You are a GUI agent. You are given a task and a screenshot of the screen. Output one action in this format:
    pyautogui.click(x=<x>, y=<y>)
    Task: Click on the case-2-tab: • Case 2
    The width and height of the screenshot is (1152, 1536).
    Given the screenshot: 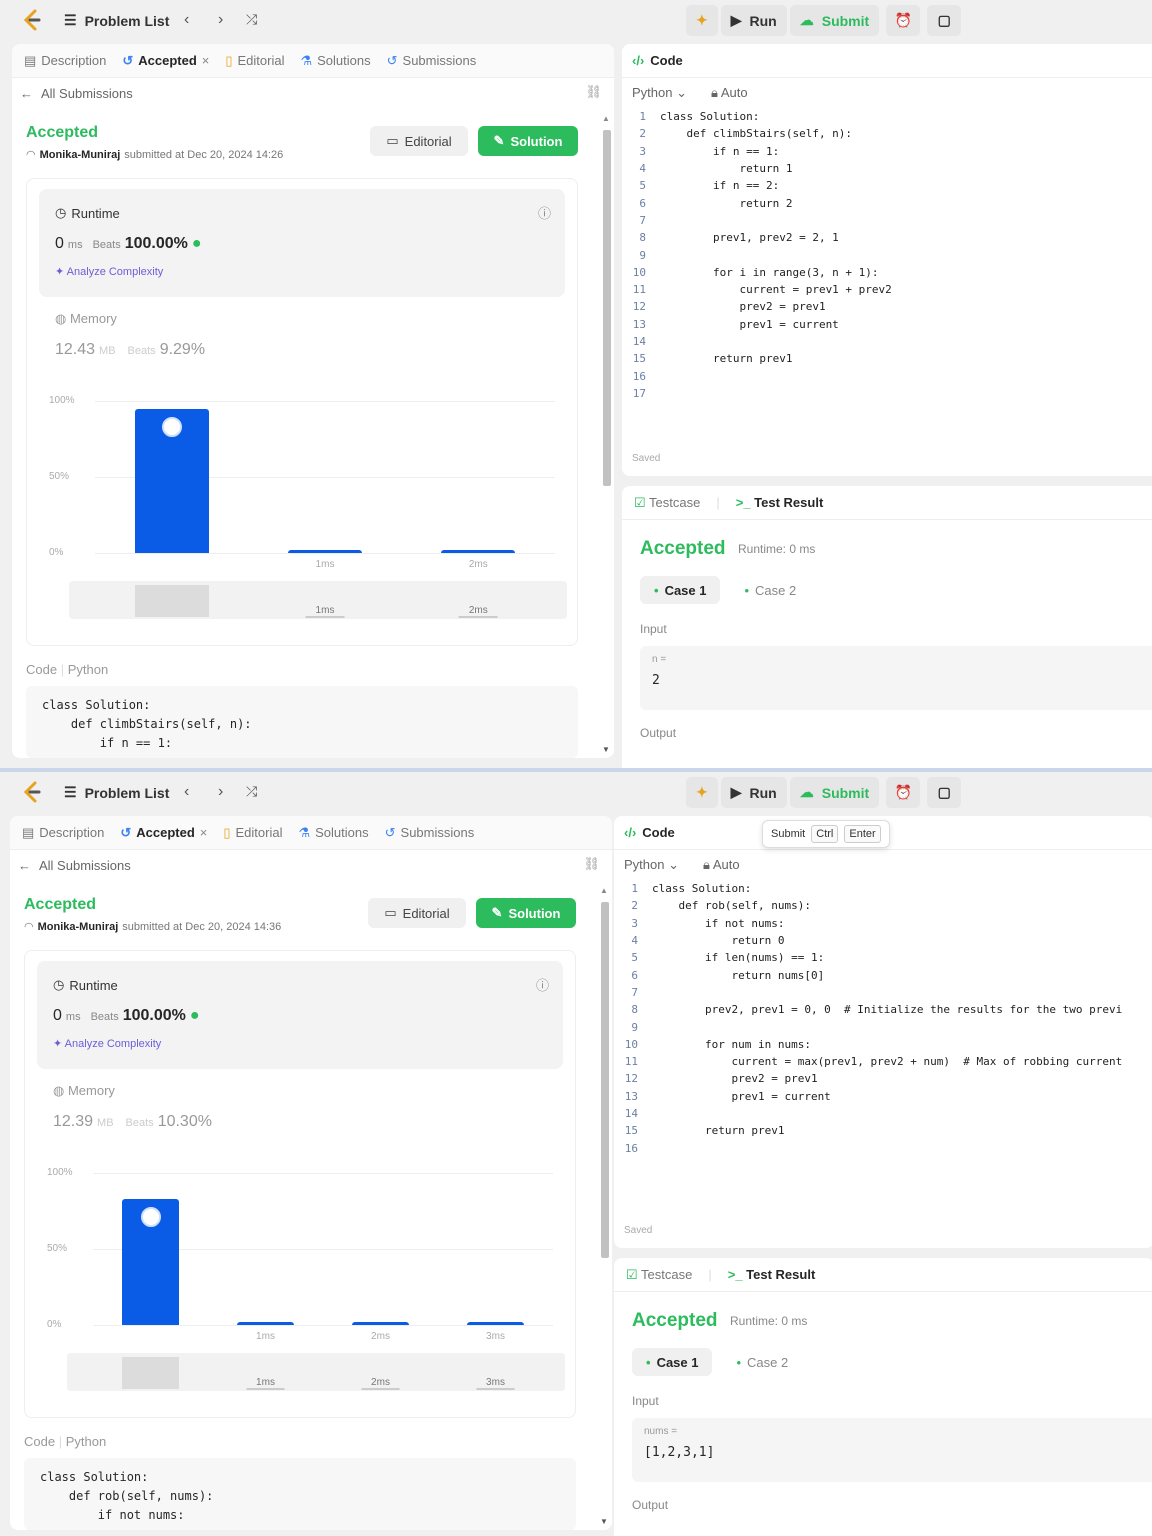 What is the action you would take?
    pyautogui.click(x=762, y=1362)
    